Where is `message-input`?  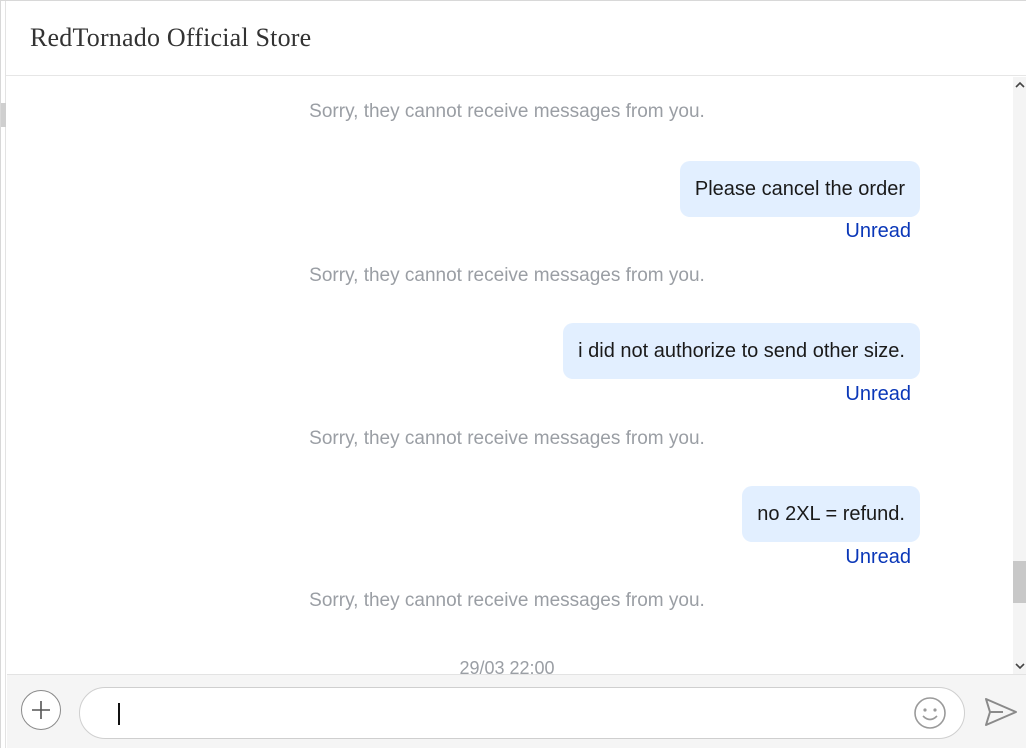 message-input is located at coordinates (522, 713).